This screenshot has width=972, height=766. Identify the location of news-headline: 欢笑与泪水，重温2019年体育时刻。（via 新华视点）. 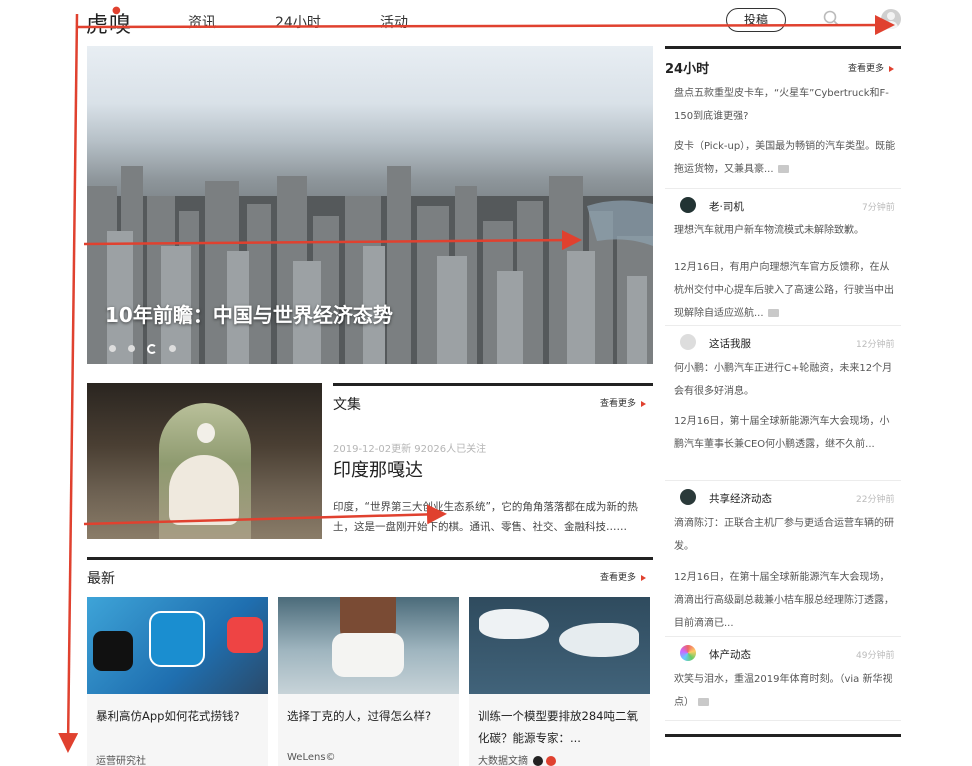
(785, 691).